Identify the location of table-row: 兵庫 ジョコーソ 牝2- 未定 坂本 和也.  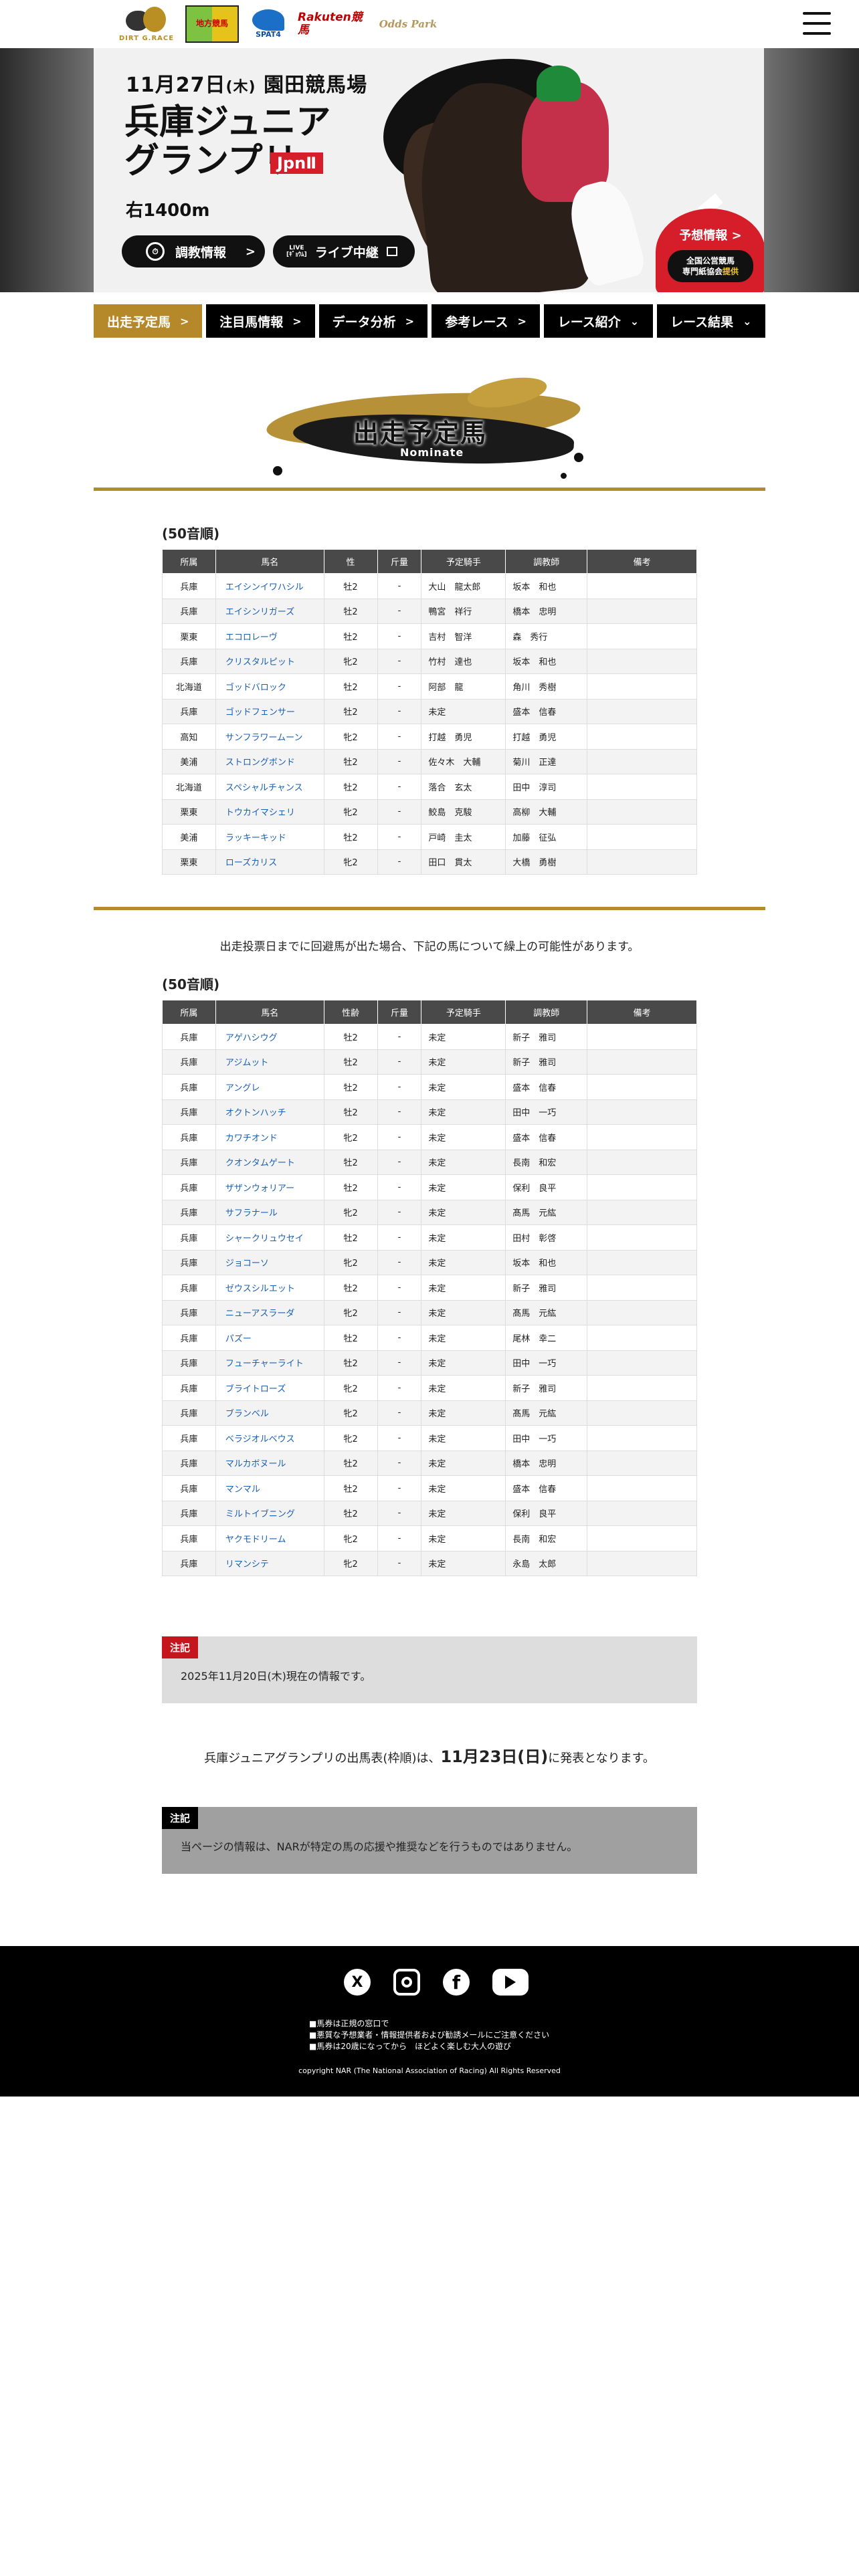
(429, 1262).